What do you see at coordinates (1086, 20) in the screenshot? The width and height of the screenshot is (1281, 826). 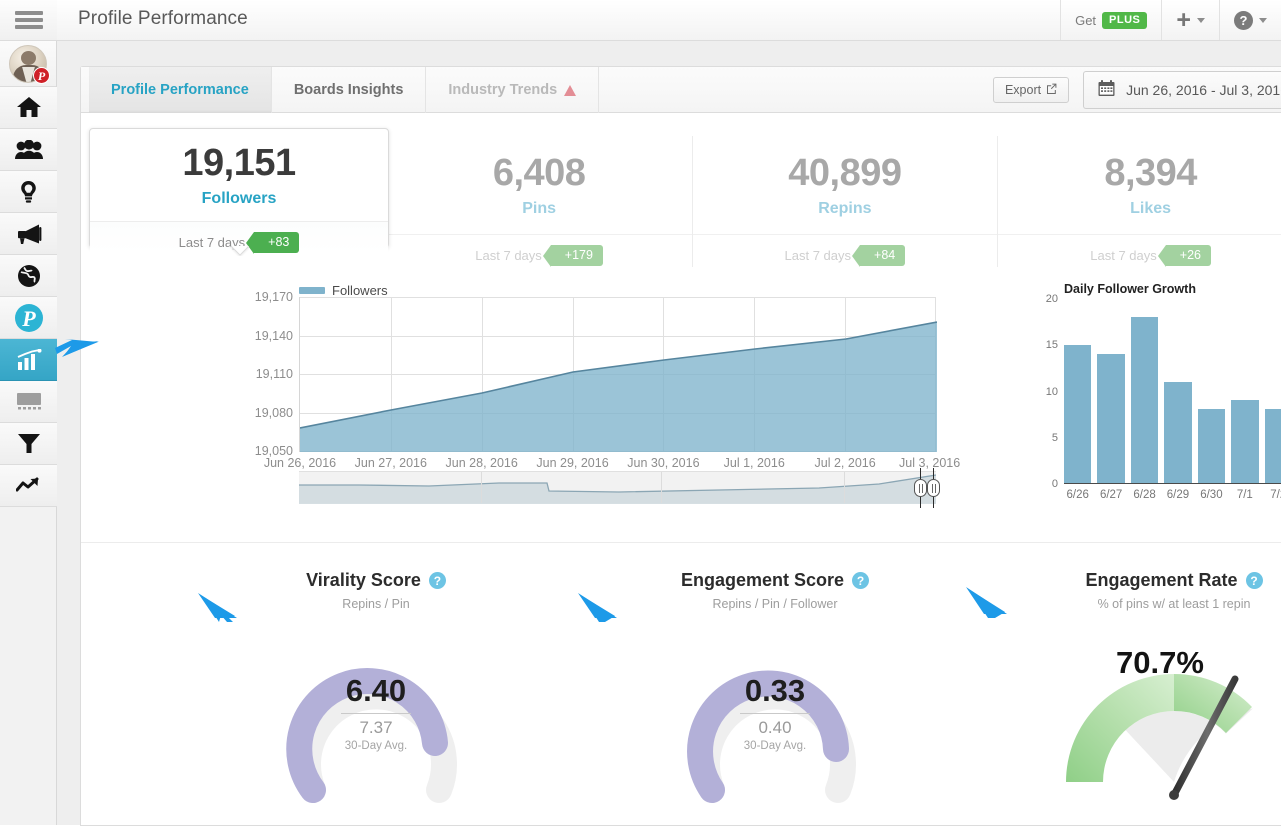 I see `get-label: Get` at bounding box center [1086, 20].